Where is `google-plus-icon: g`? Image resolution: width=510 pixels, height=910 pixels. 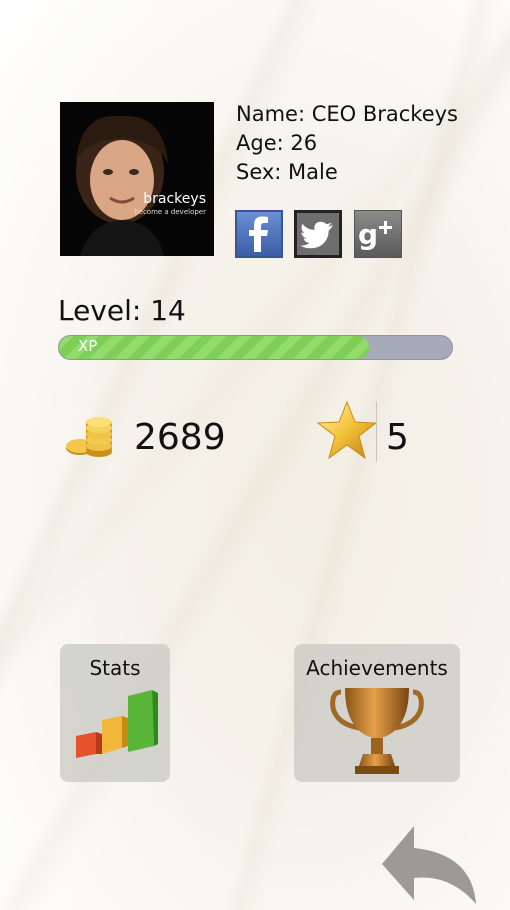
google-plus-icon: g is located at coordinates (375, 234).